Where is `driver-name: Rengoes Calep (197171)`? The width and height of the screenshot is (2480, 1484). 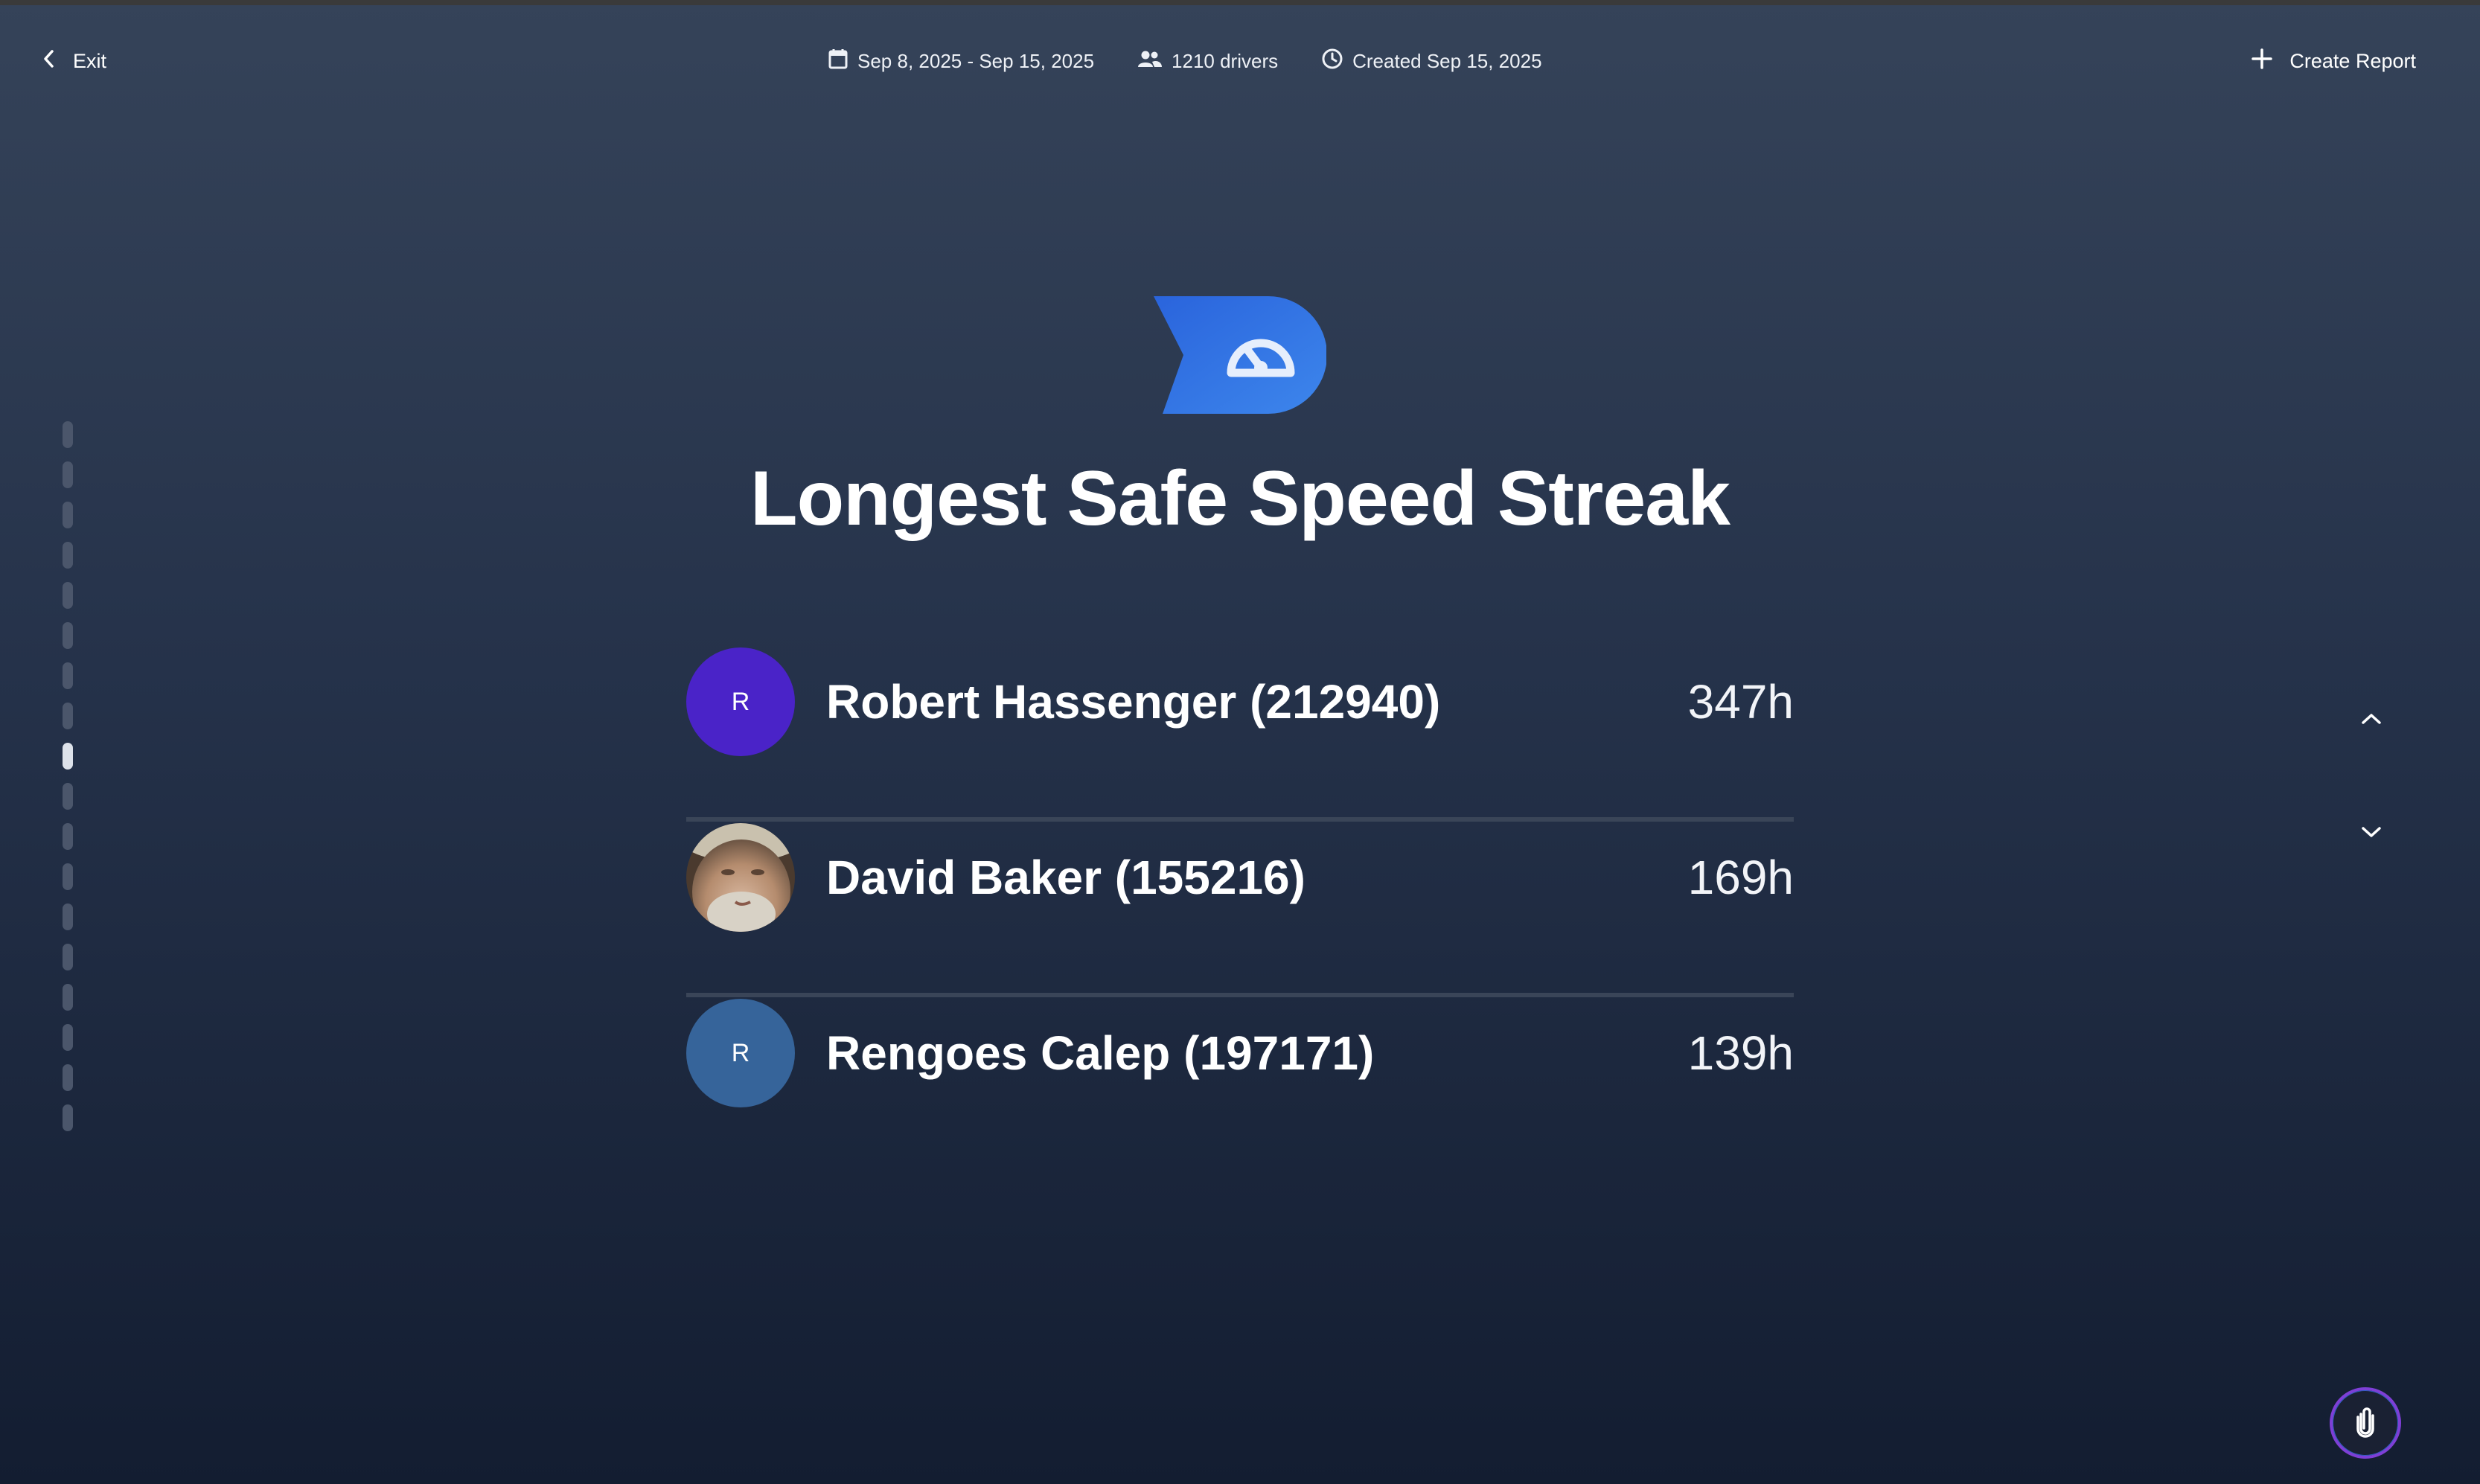
driver-name: Rengoes Calep (197171) is located at coordinates (1100, 1053).